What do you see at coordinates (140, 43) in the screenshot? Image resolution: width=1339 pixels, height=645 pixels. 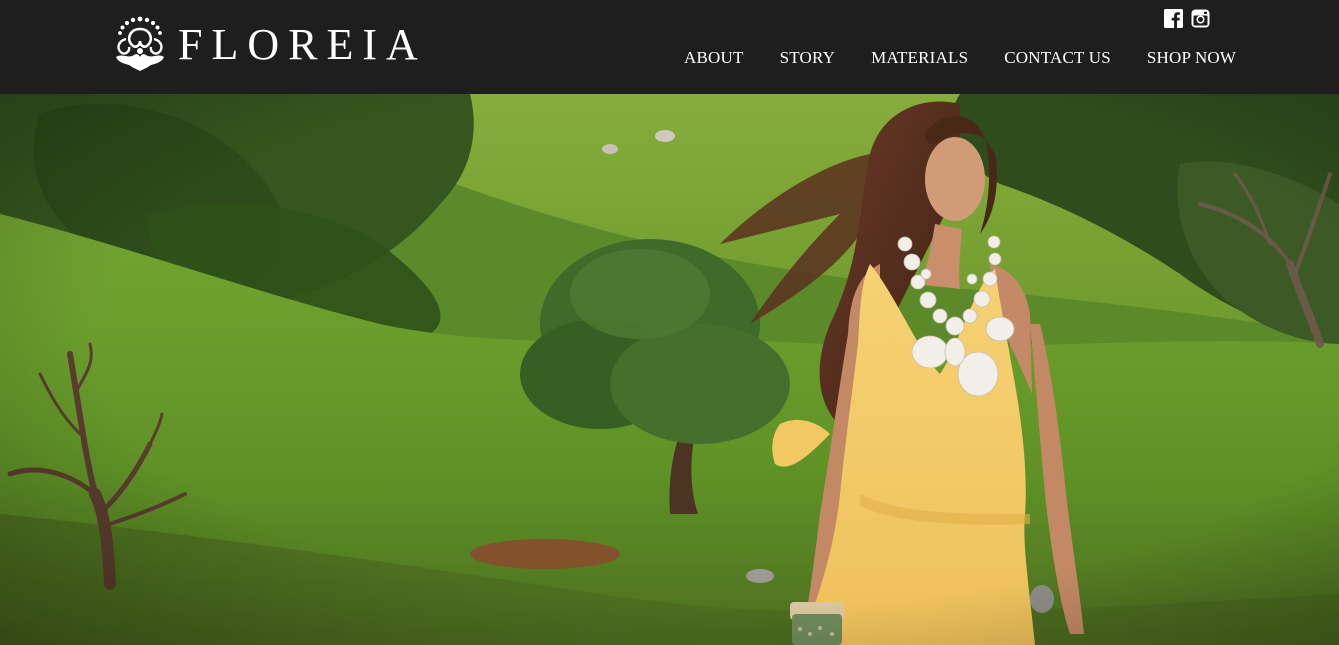 I see `floreia-ornament-icon` at bounding box center [140, 43].